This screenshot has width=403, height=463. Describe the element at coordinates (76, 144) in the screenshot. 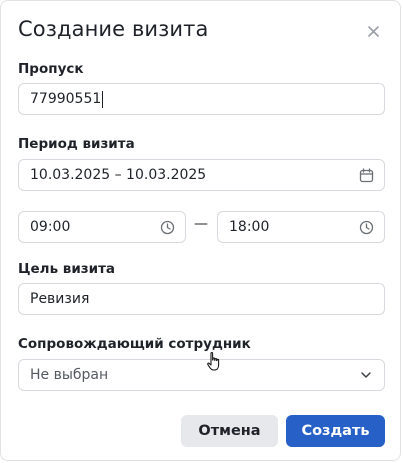

I see `period-label: Период визита` at that location.